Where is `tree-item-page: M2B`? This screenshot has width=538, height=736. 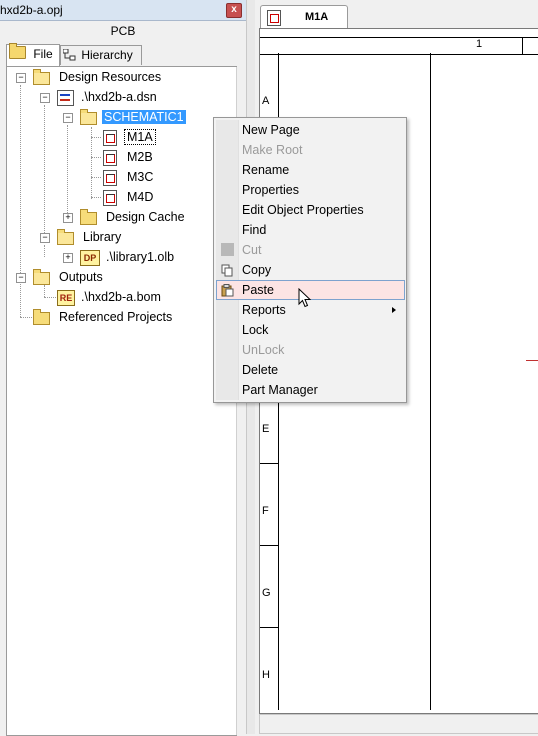 tree-item-page: M2B is located at coordinates (129, 157).